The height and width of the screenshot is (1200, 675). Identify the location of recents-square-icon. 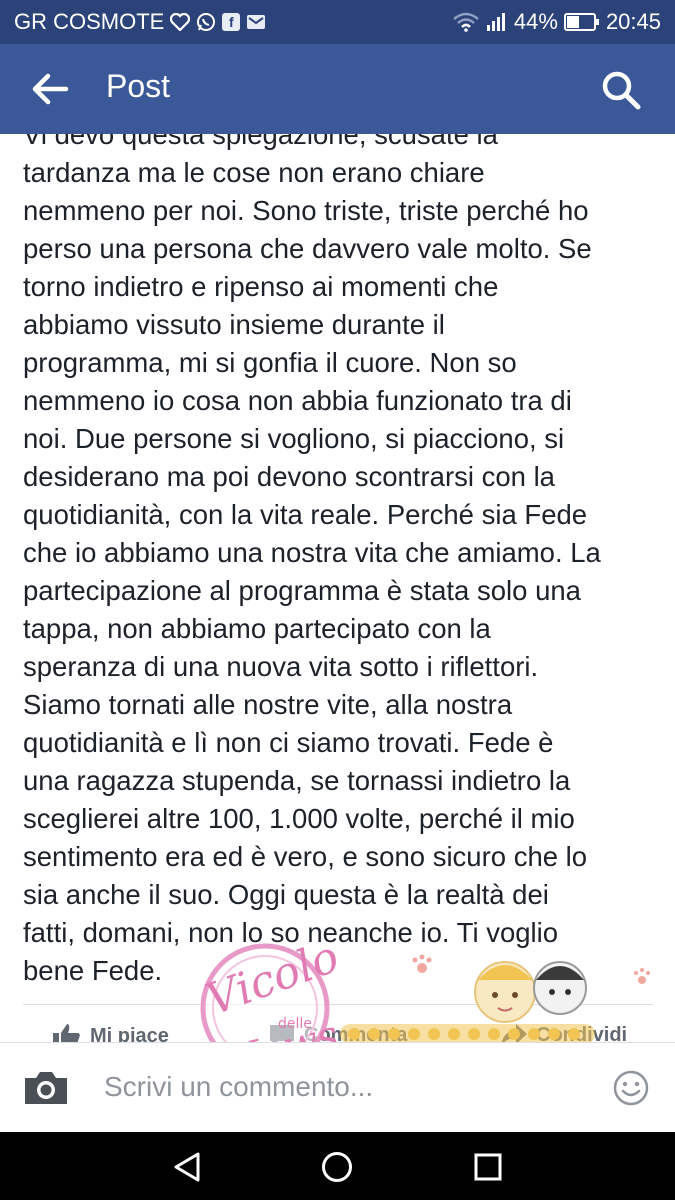
(488, 1167).